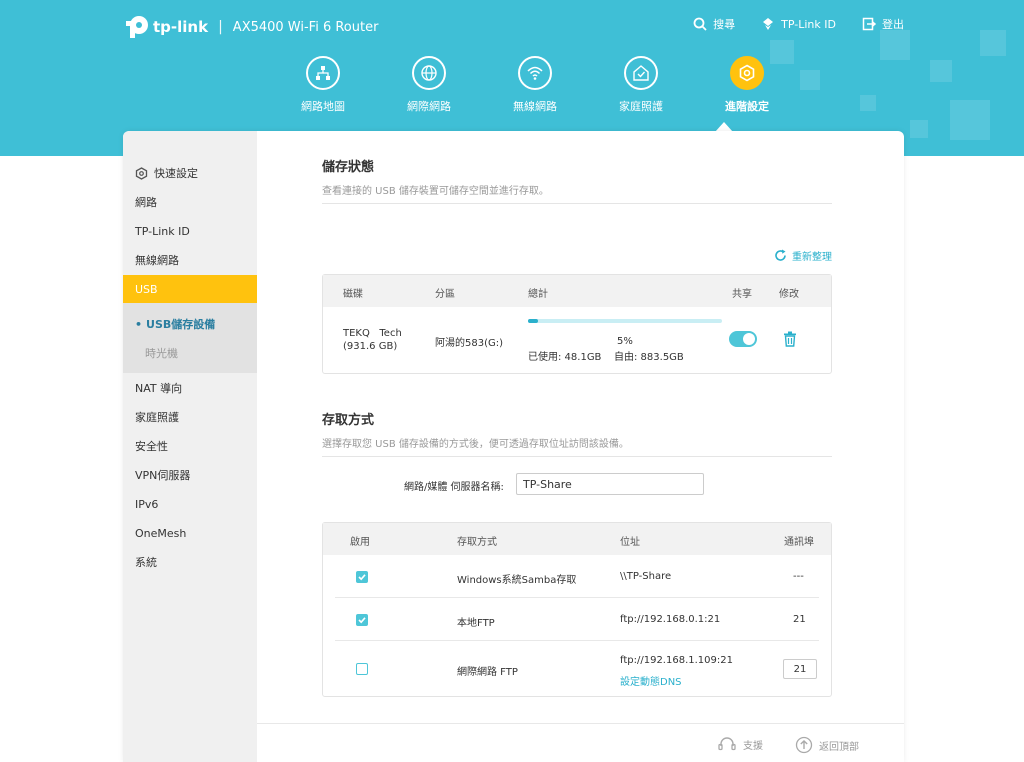  I want to click on brand-logo: tp-link | AX5400 Wi-Fi 6 Router, so click(250, 27).